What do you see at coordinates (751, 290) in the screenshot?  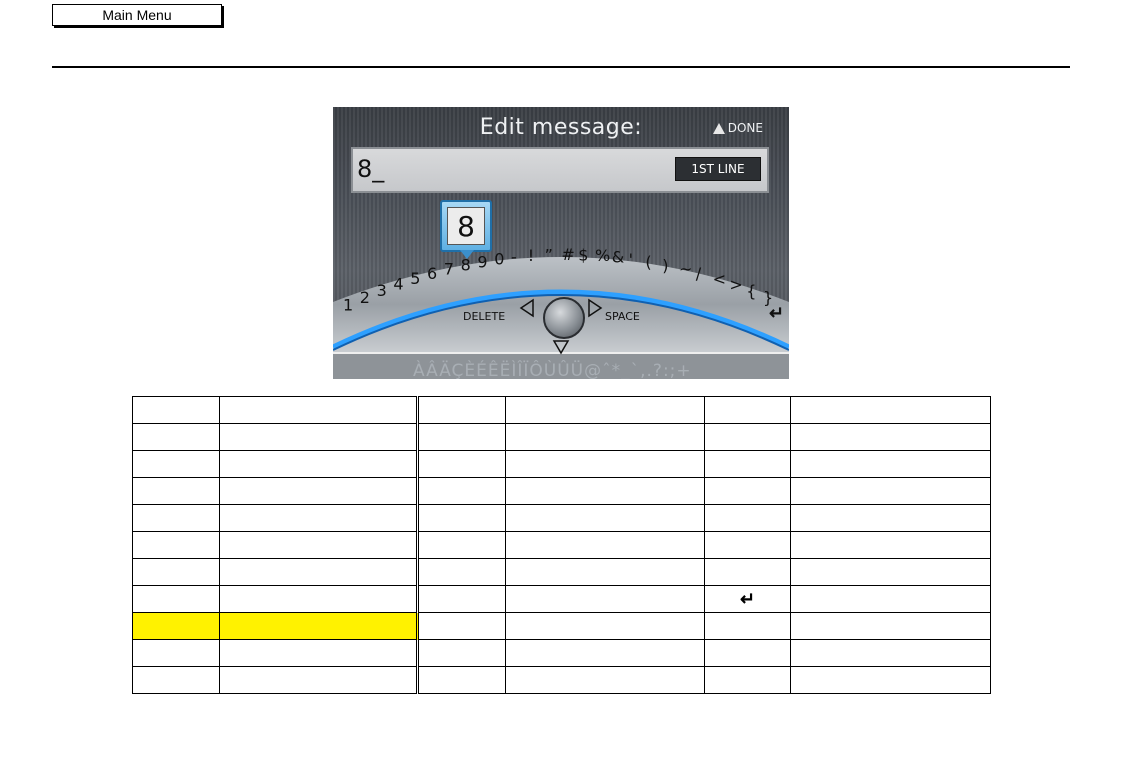 I see `arc-char: {` at bounding box center [751, 290].